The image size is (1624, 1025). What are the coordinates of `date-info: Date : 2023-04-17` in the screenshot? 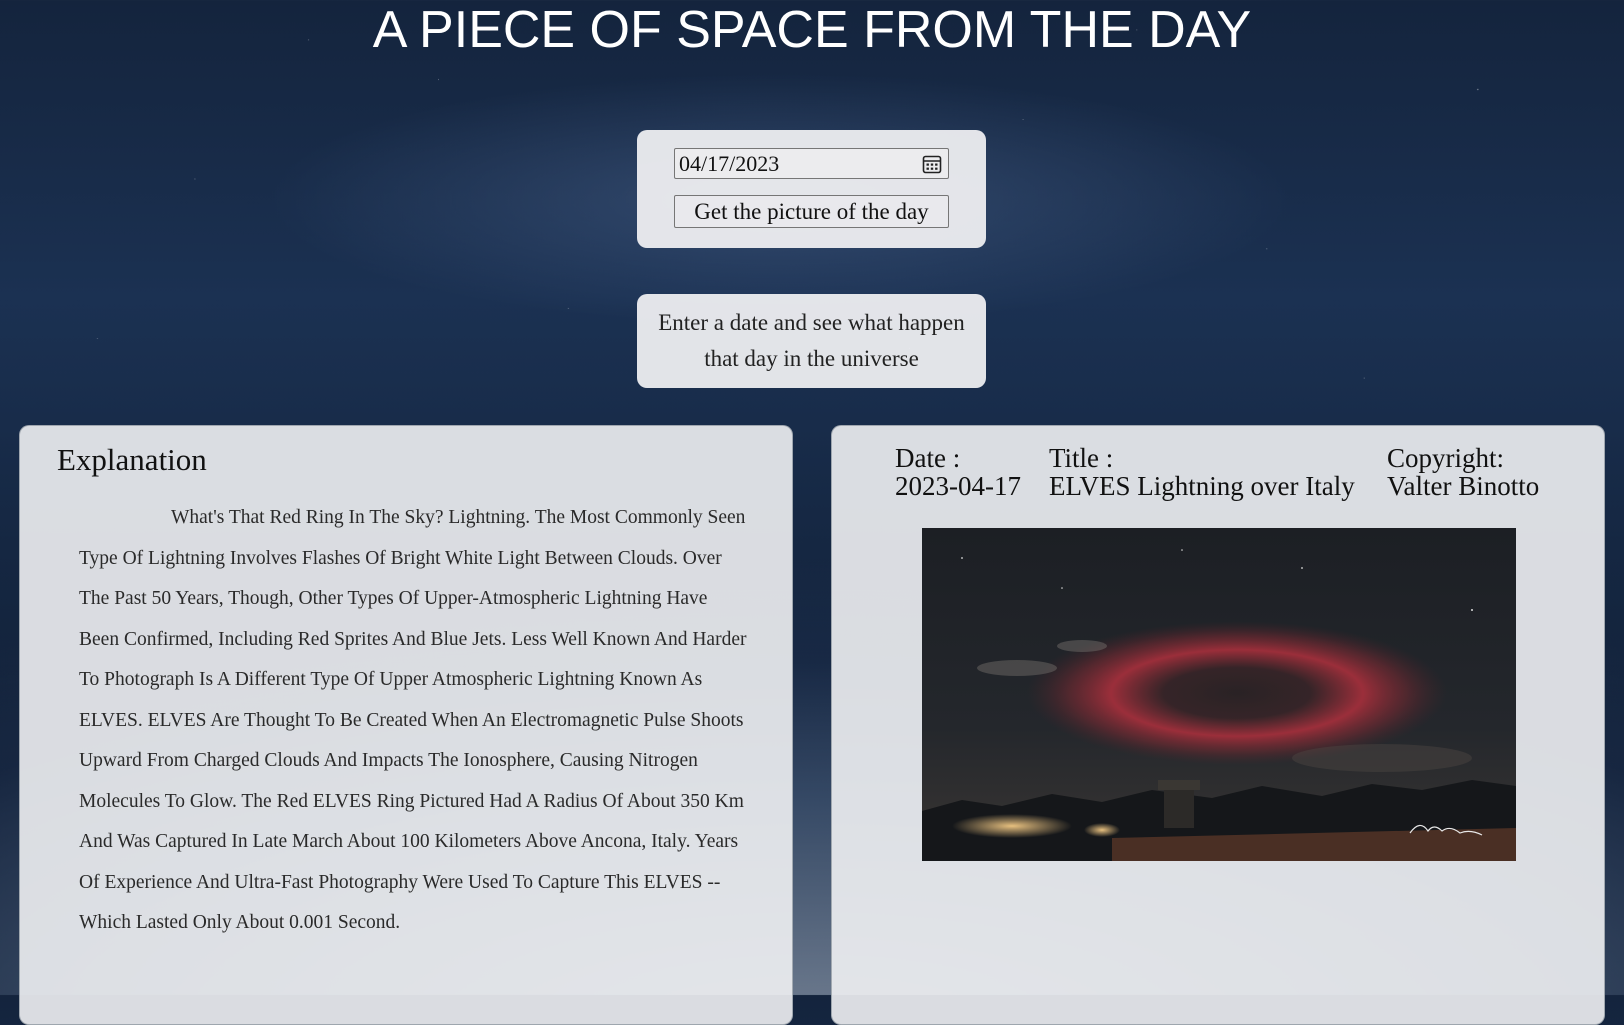 It's located at (958, 472).